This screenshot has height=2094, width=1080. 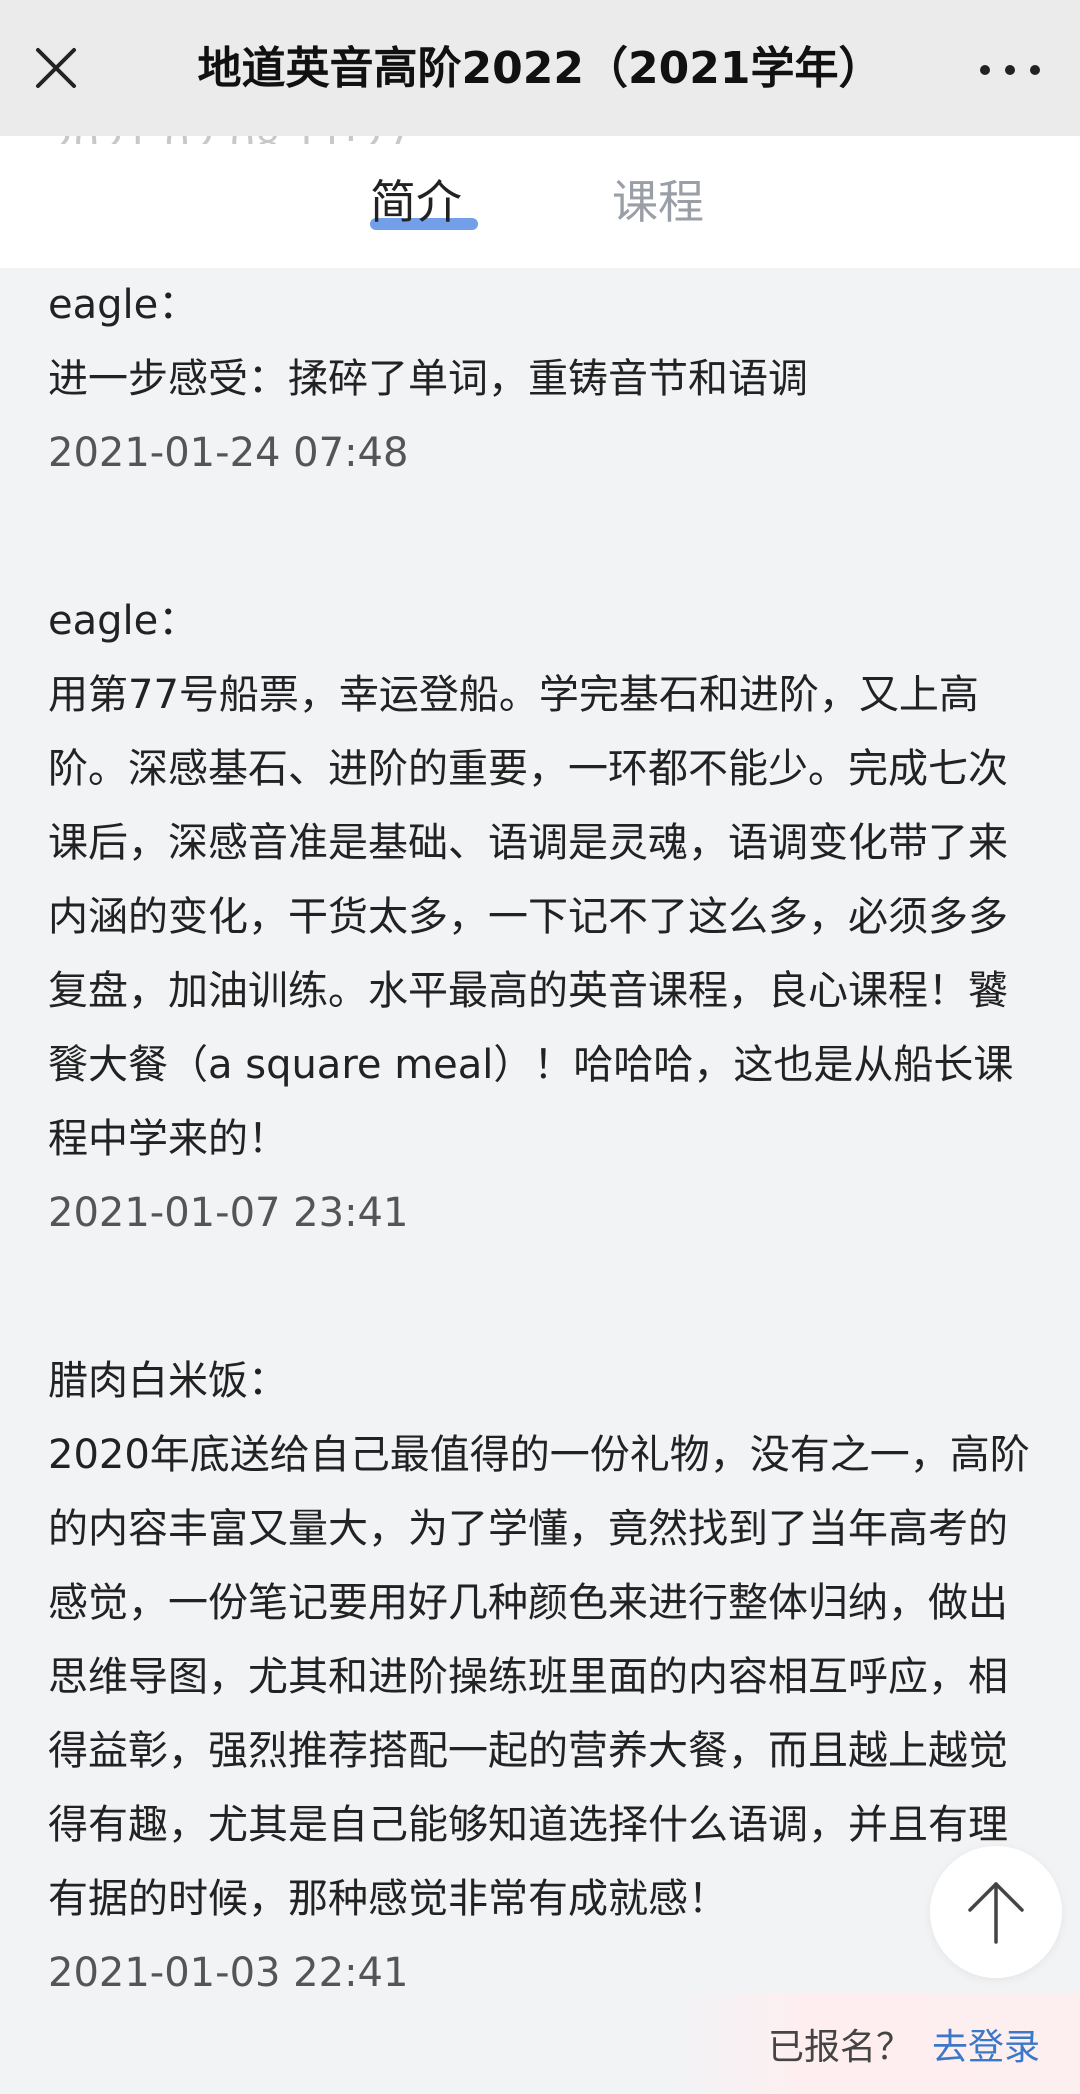 I want to click on comment-time: 2021-01-07 23:41, so click(x=228, y=1213).